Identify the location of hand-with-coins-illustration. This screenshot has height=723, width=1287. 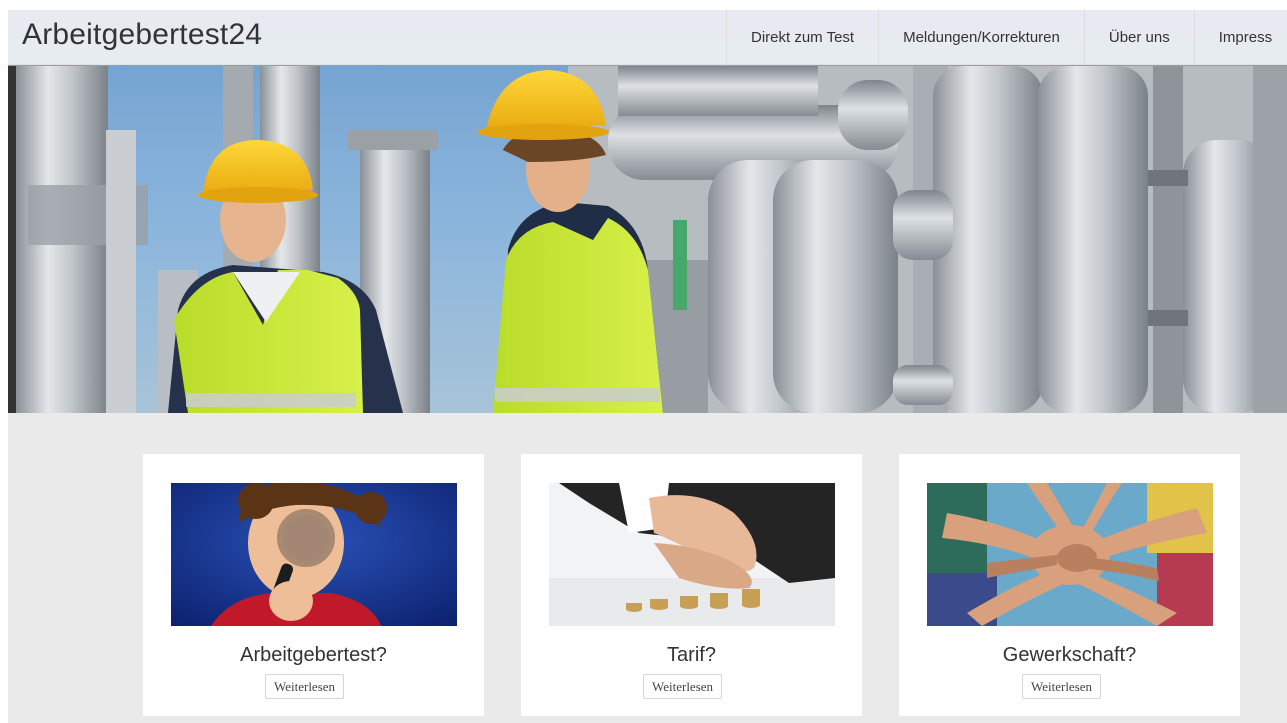
(692, 554).